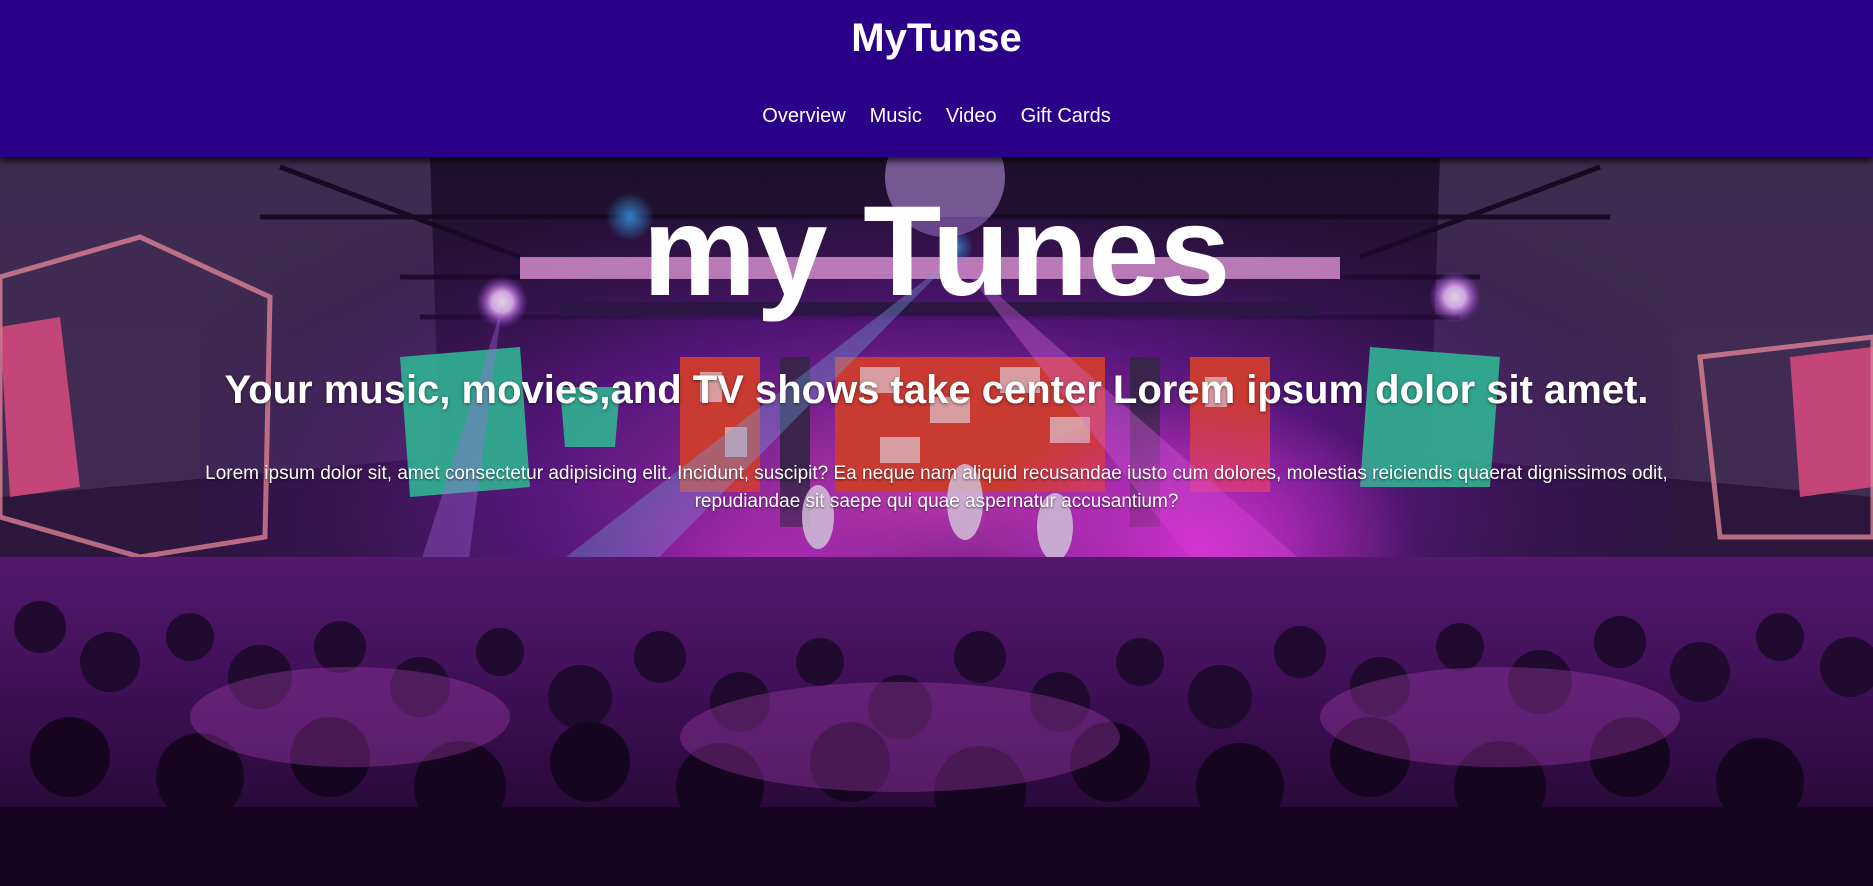 This screenshot has width=1873, height=886. Describe the element at coordinates (971, 116) in the screenshot. I see `nav-link-video: Video` at that location.